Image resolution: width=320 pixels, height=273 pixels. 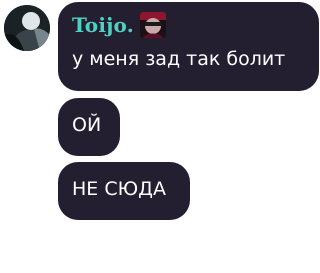 What do you see at coordinates (152, 25) in the screenshot?
I see `user-badge-icon` at bounding box center [152, 25].